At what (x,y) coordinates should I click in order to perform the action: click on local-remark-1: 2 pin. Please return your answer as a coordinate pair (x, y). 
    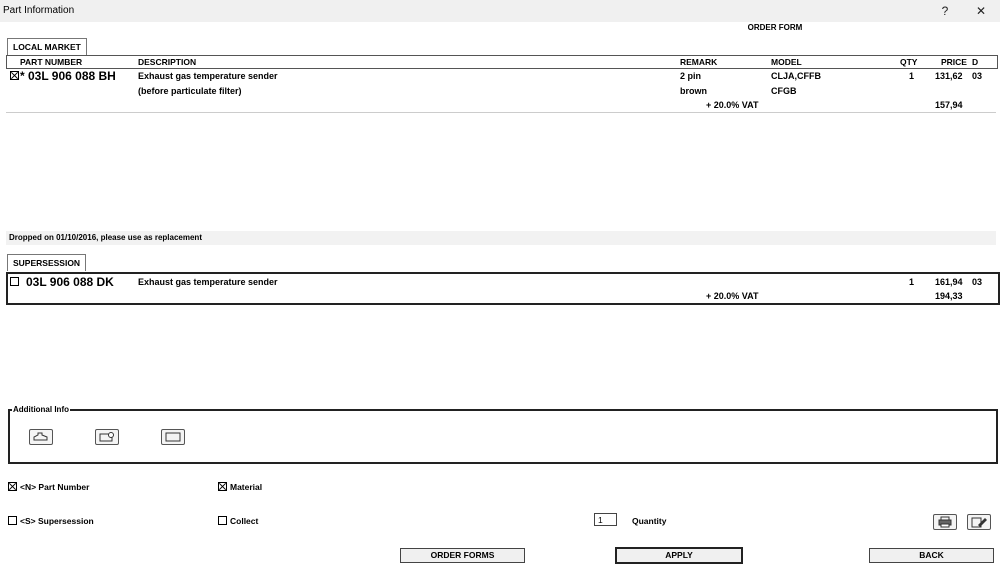
    Looking at the image, I should click on (691, 76).